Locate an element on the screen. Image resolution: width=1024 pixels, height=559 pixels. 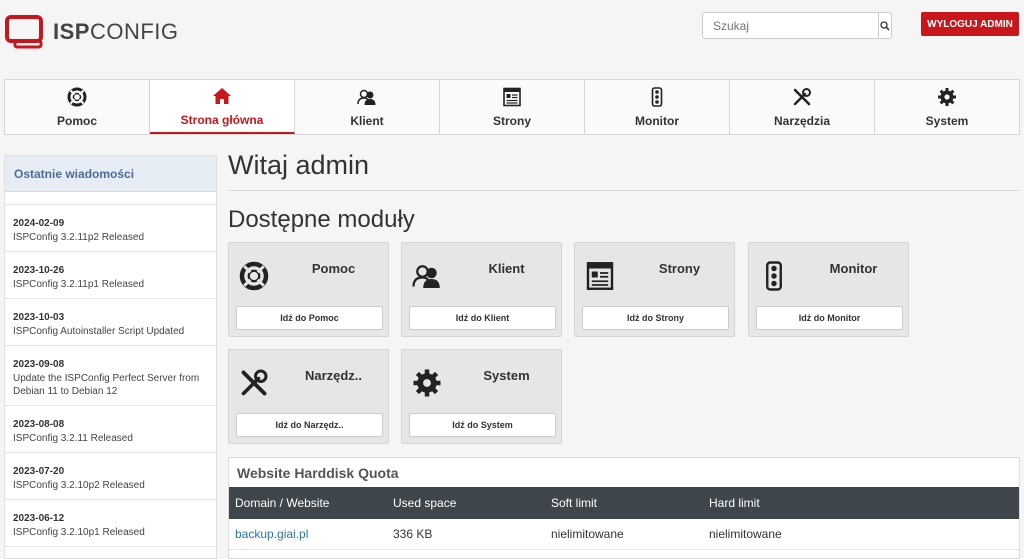
nav-item-monitor: Monitor is located at coordinates (657, 107).